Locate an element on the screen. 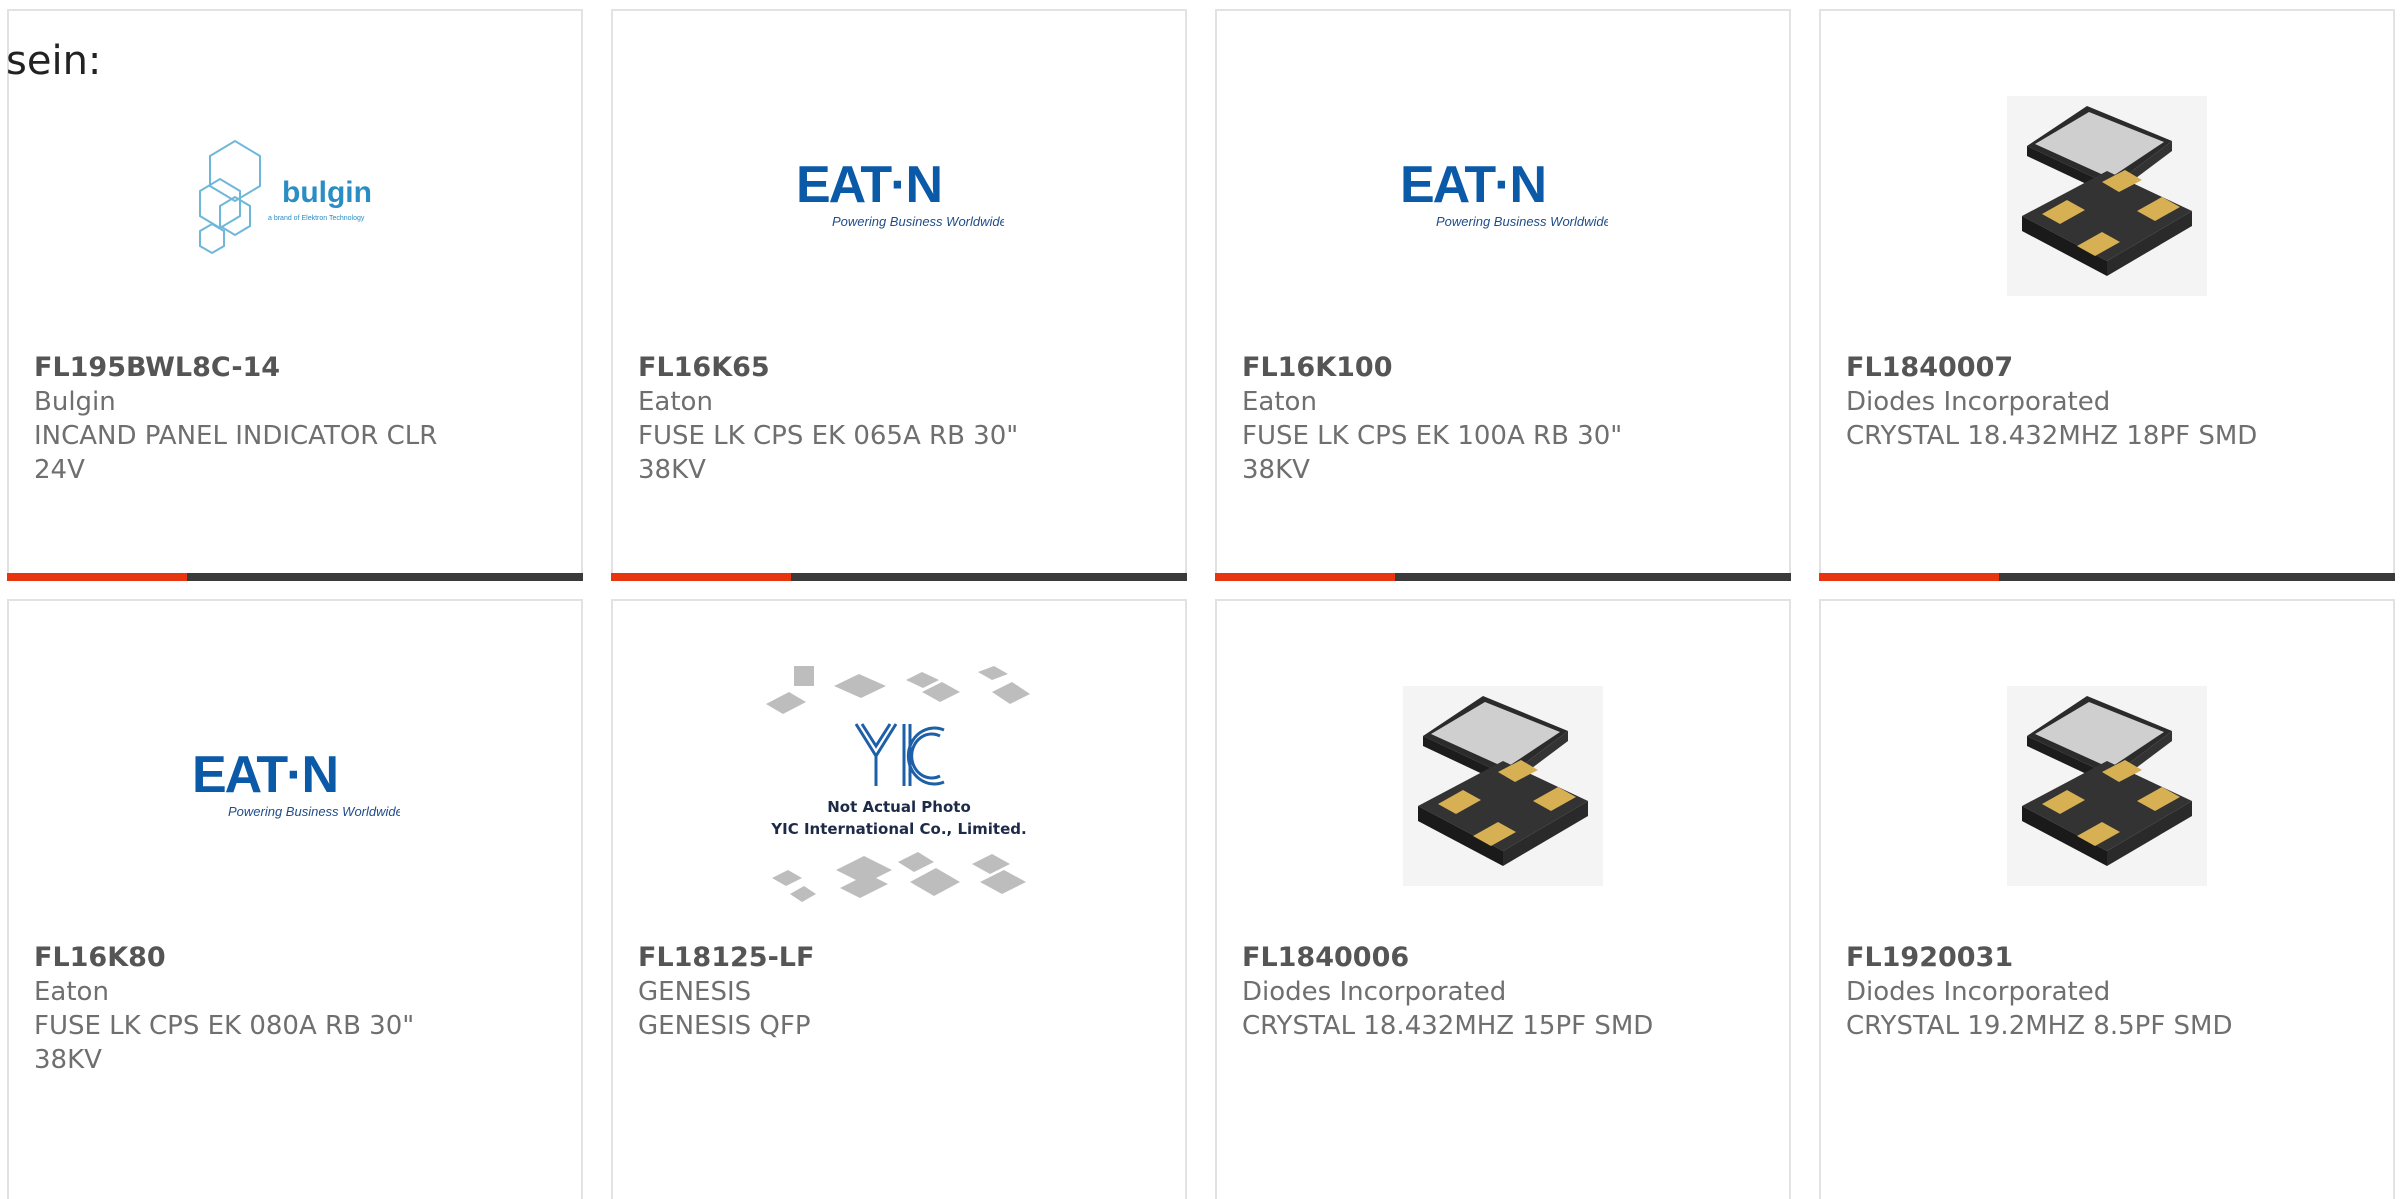  svg-text: bulgin is located at coordinates (327, 192).